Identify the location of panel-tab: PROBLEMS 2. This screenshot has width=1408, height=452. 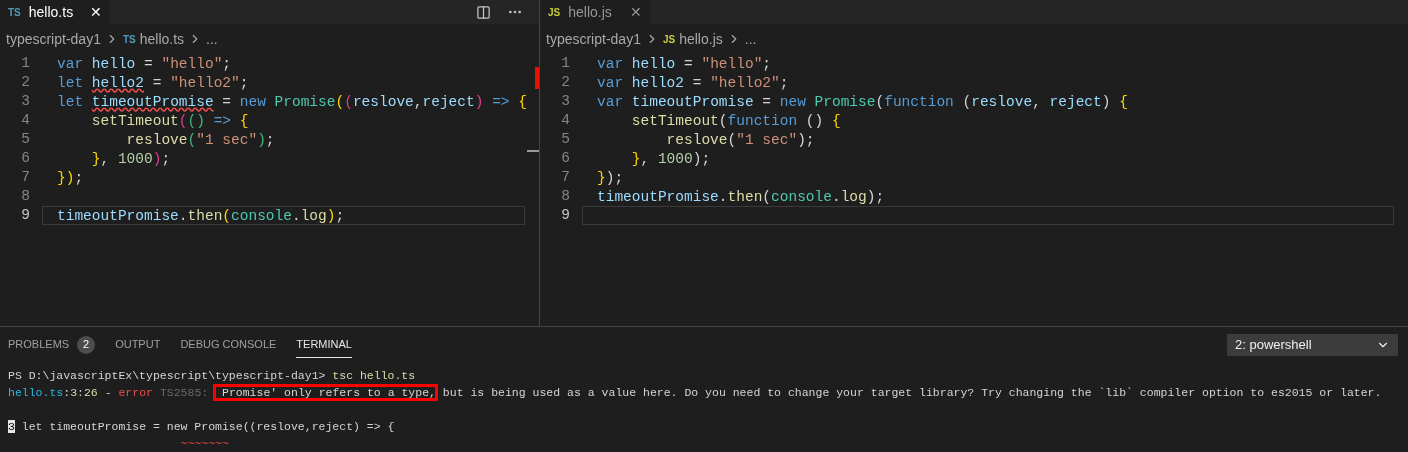
(52, 345).